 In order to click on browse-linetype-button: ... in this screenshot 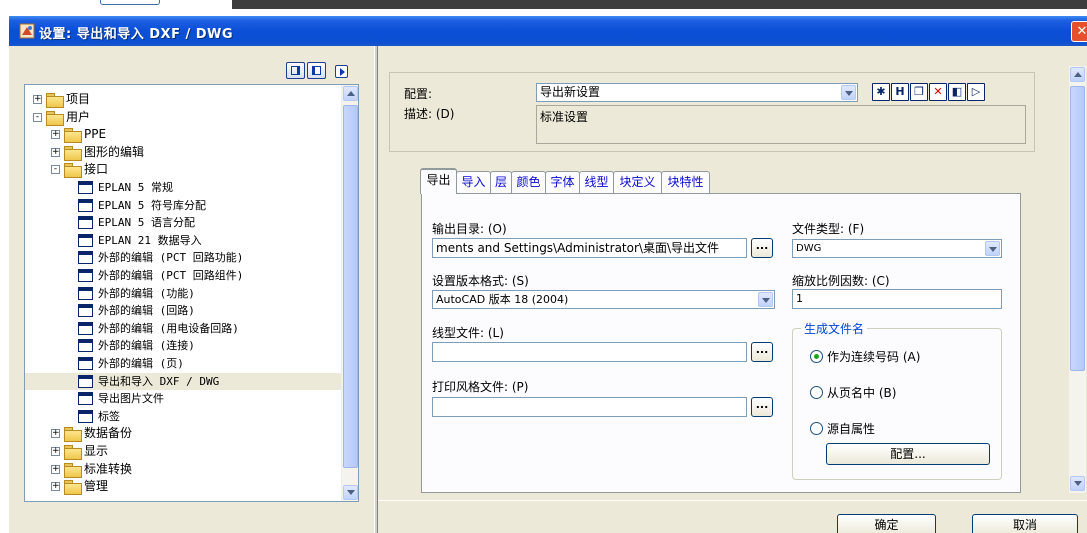, I will do `click(762, 352)`.